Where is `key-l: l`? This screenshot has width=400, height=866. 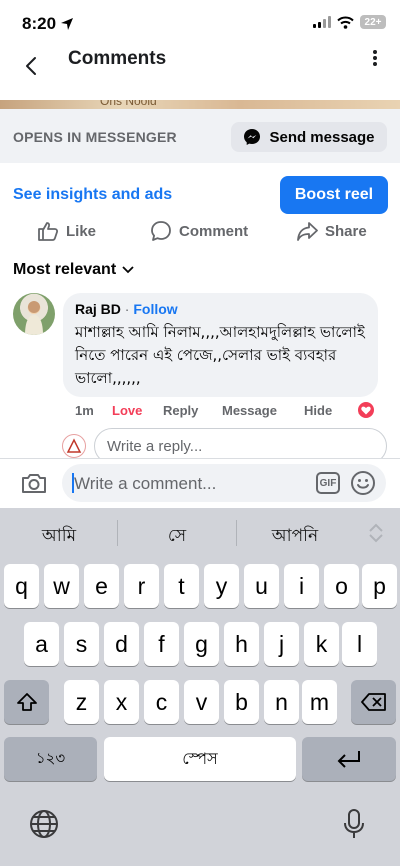 key-l: l is located at coordinates (359, 644).